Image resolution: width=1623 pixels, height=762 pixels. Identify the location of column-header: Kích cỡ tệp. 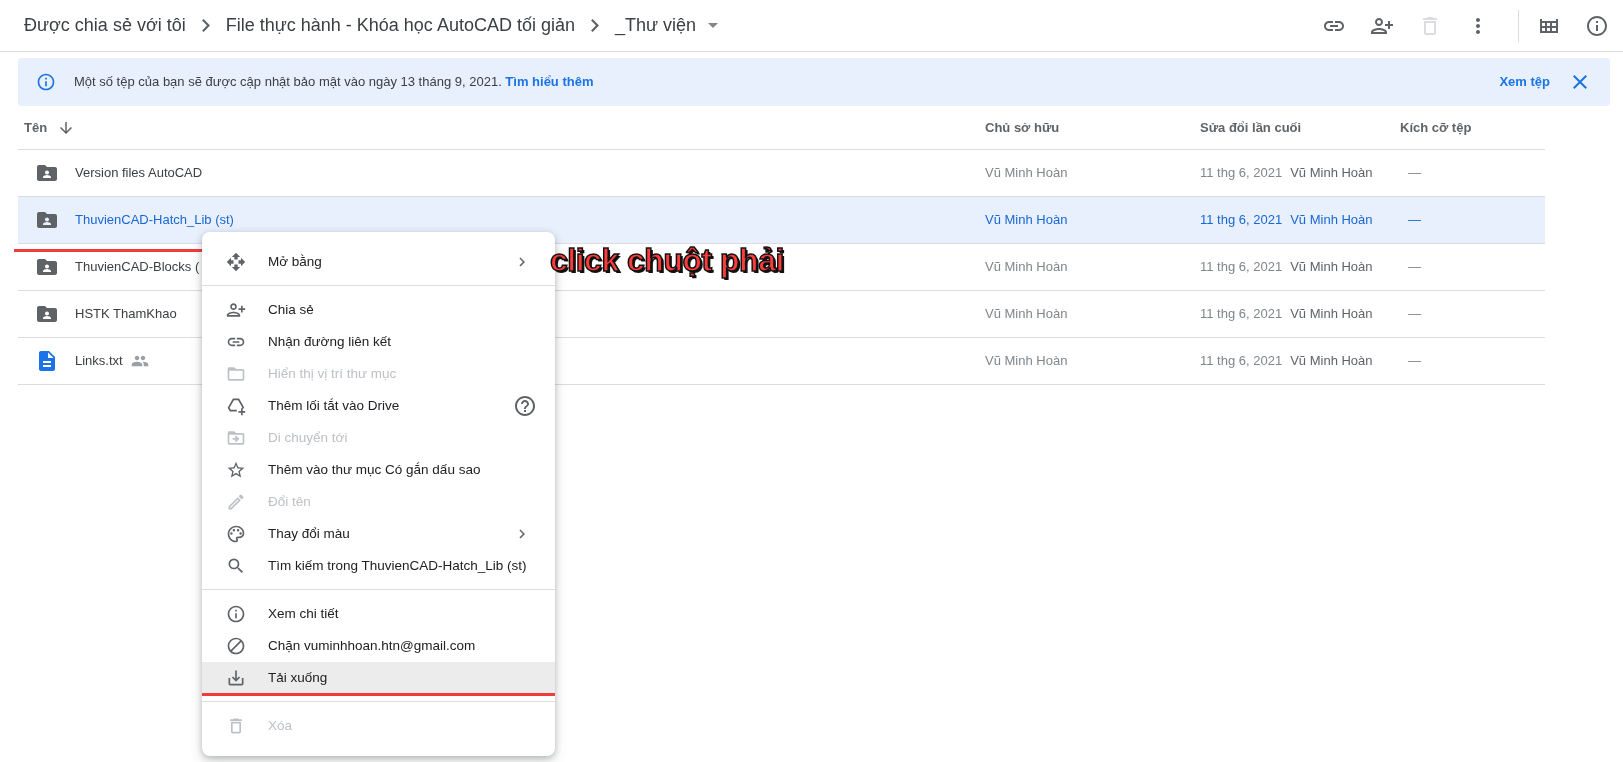
(1436, 127).